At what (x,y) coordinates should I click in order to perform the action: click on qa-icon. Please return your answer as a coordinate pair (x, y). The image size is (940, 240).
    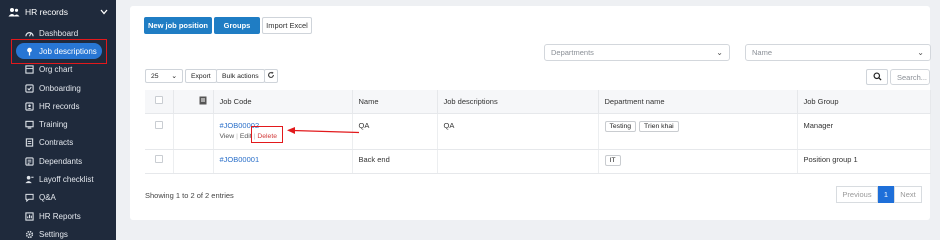
    Looking at the image, I should click on (29, 198).